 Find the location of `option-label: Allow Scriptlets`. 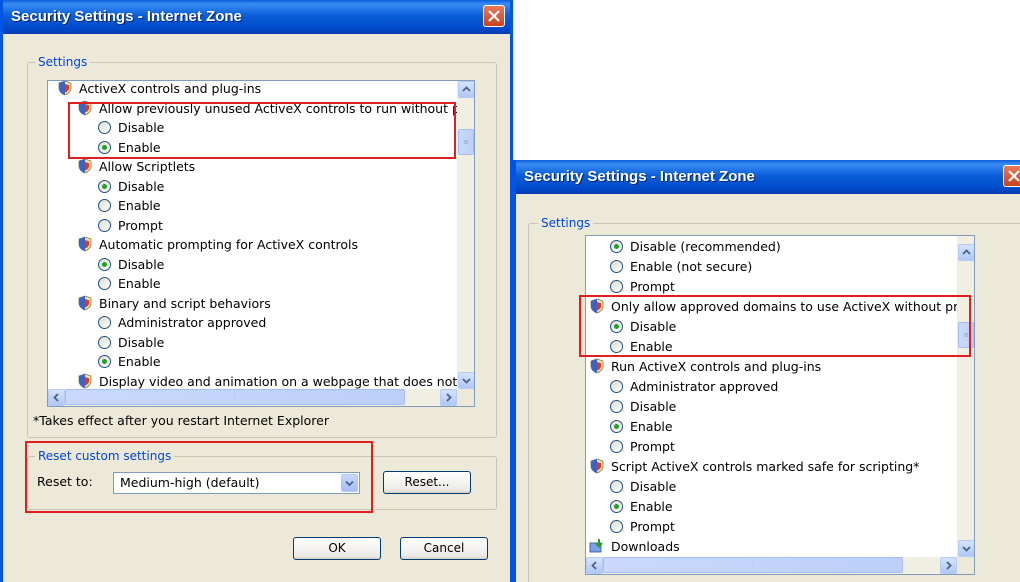

option-label: Allow Scriptlets is located at coordinates (147, 166).